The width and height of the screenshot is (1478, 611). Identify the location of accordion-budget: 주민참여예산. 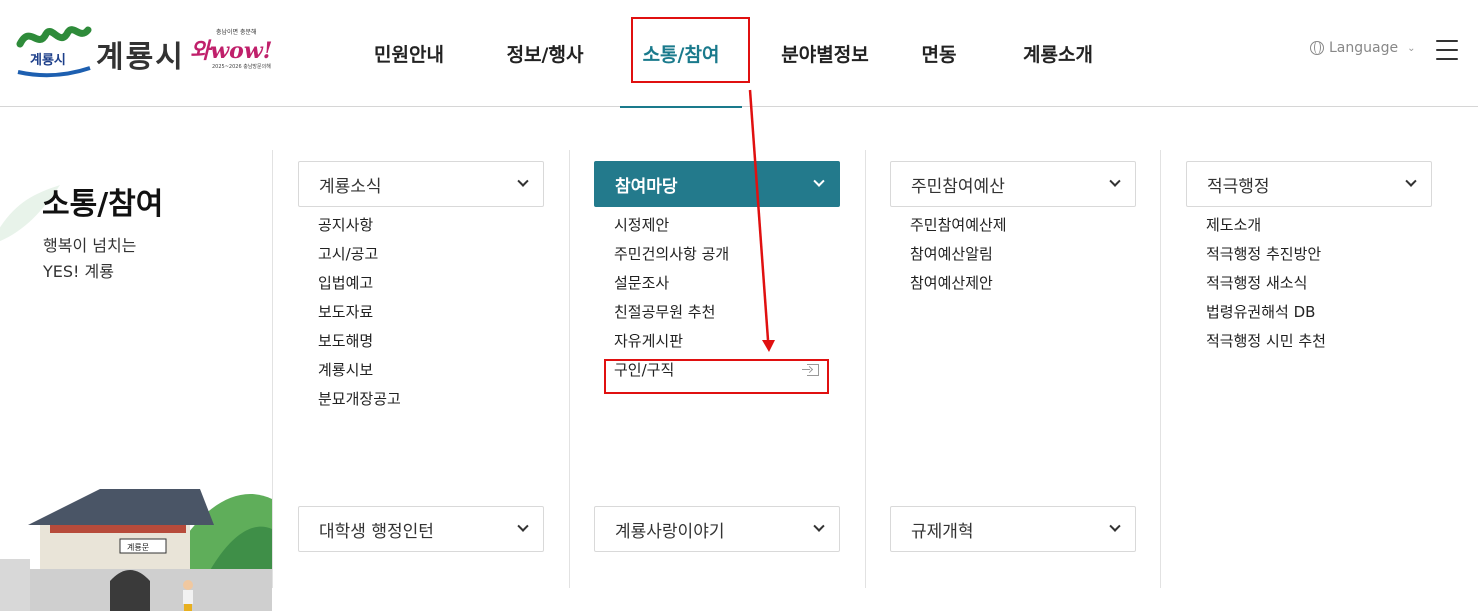
(1013, 184).